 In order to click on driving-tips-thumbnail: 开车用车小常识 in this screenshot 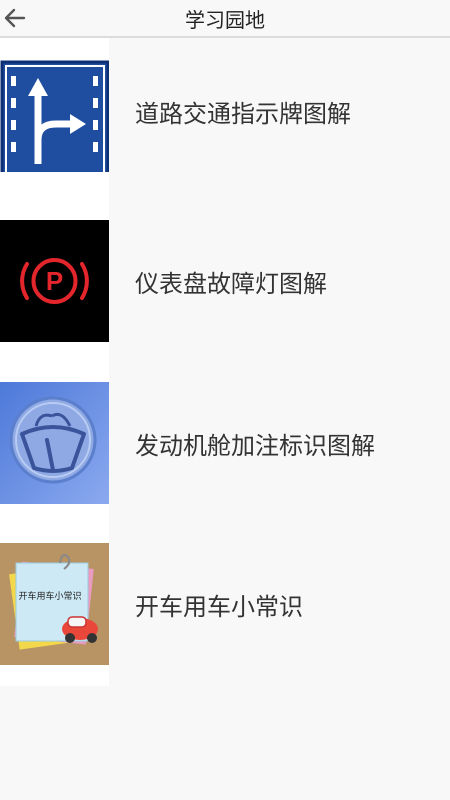, I will do `click(54, 604)`.